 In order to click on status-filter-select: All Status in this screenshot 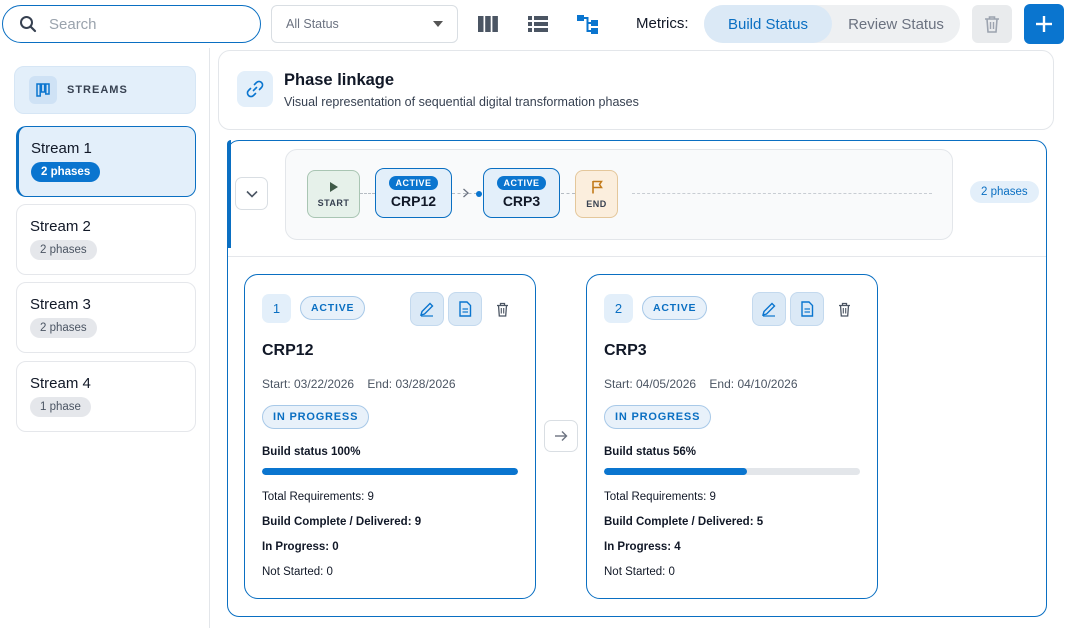, I will do `click(364, 24)`.